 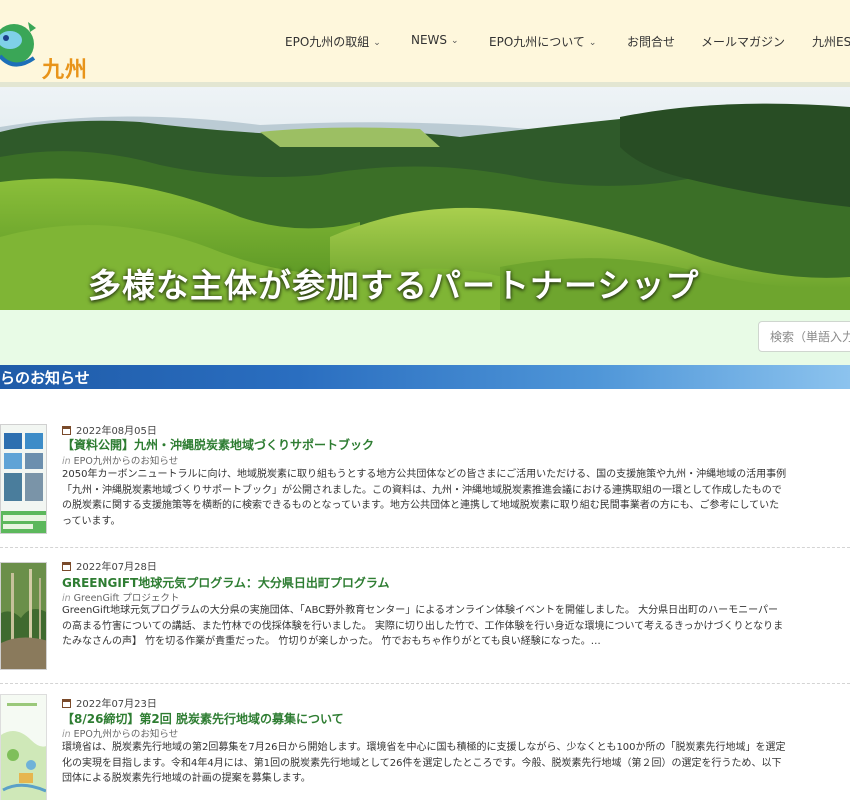 I want to click on section-title: らのお知らせ, so click(x=45, y=378).